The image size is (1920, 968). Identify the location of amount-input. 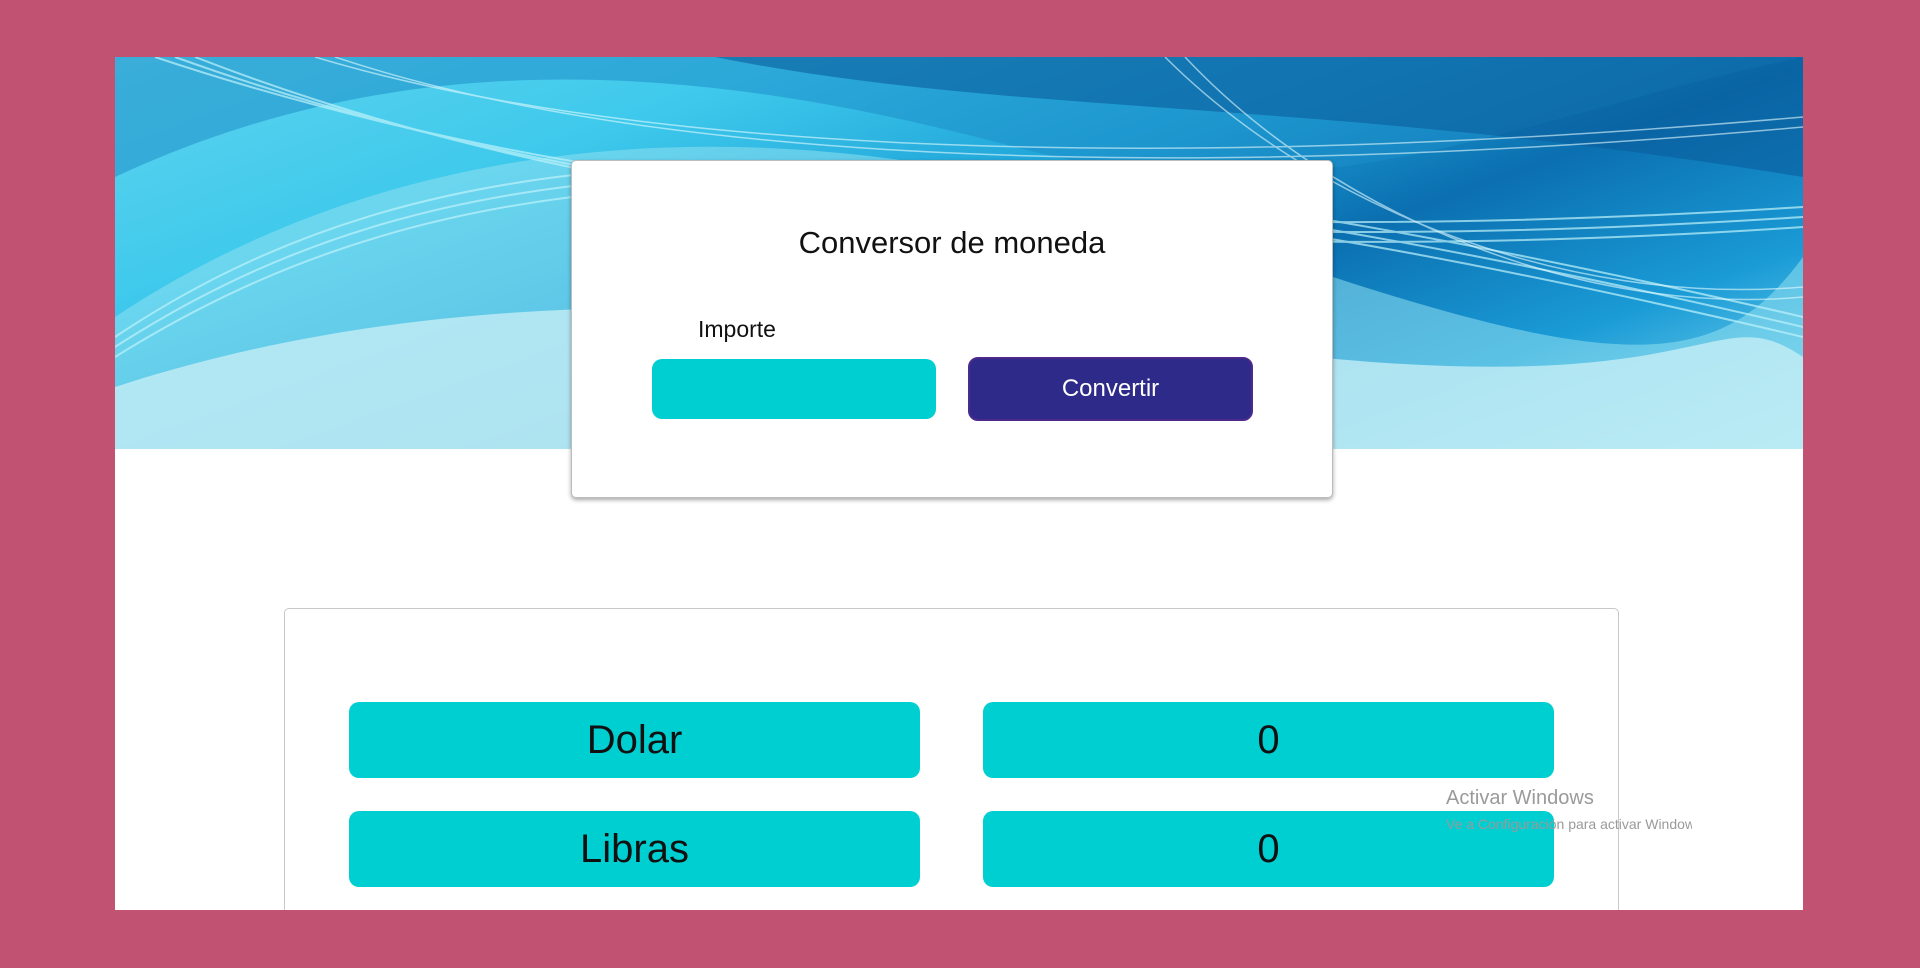
(794, 389).